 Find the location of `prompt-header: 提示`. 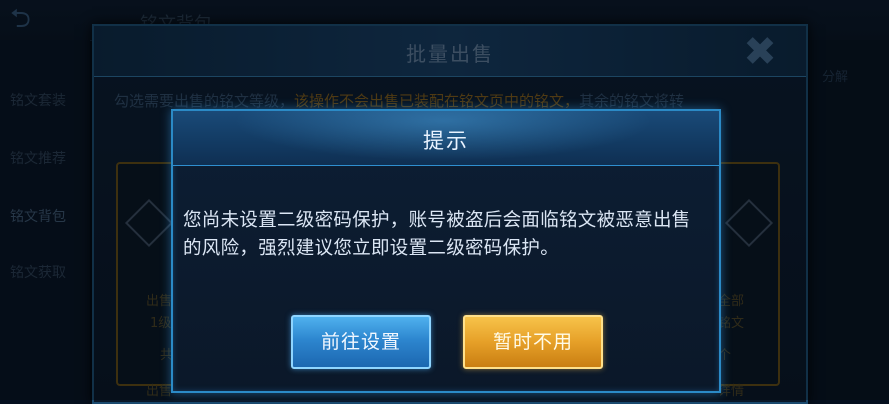

prompt-header: 提示 is located at coordinates (446, 138).